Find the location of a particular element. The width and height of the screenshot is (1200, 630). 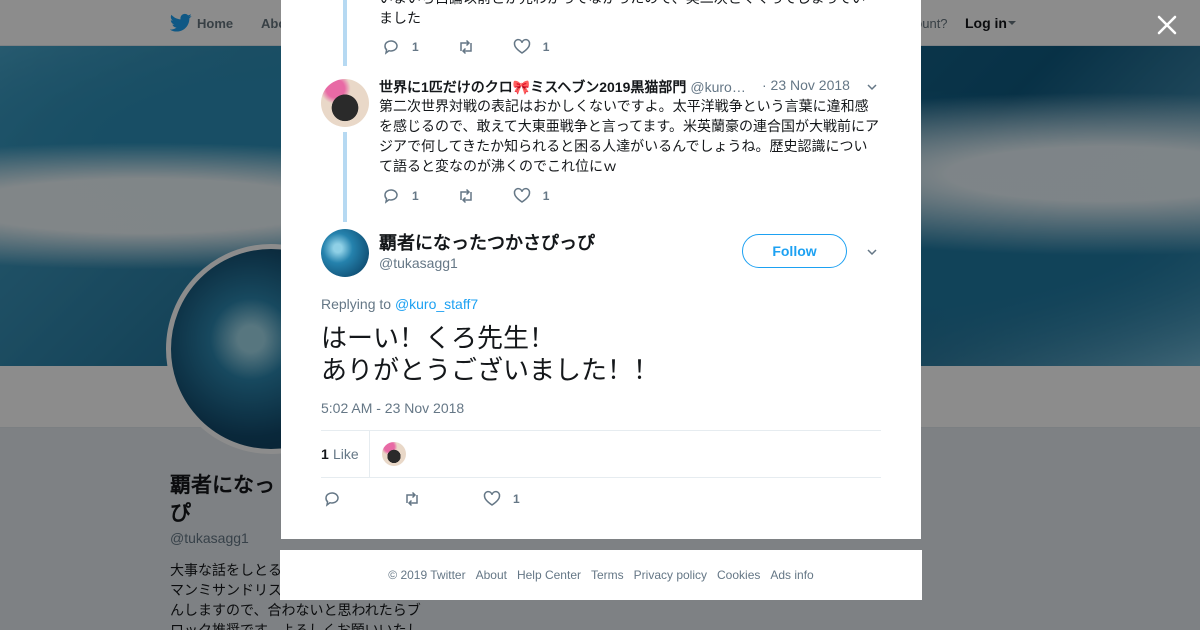

footer-link-about: About is located at coordinates (491, 575).